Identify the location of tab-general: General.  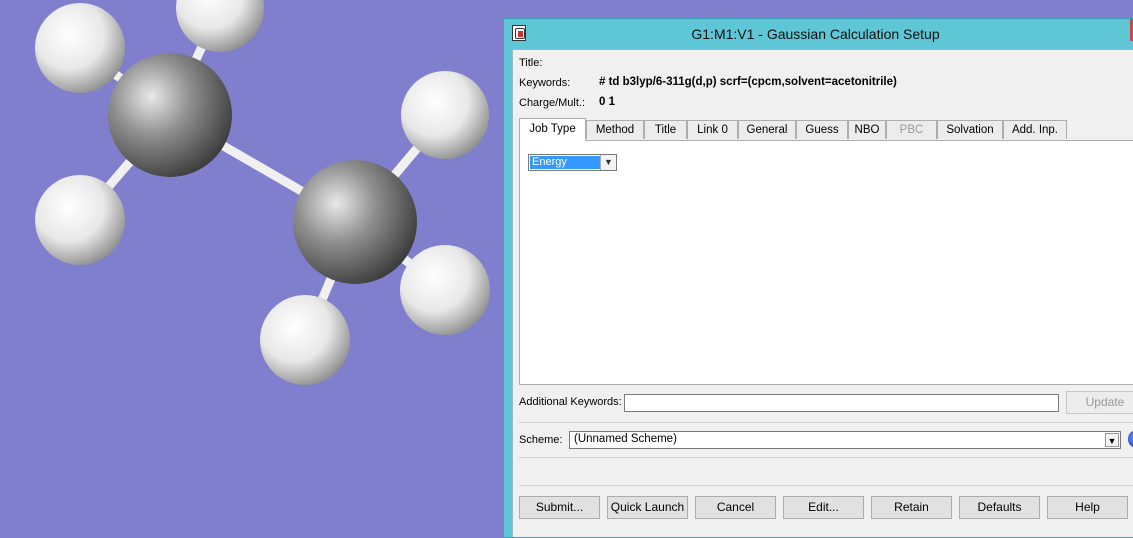
(767, 129).